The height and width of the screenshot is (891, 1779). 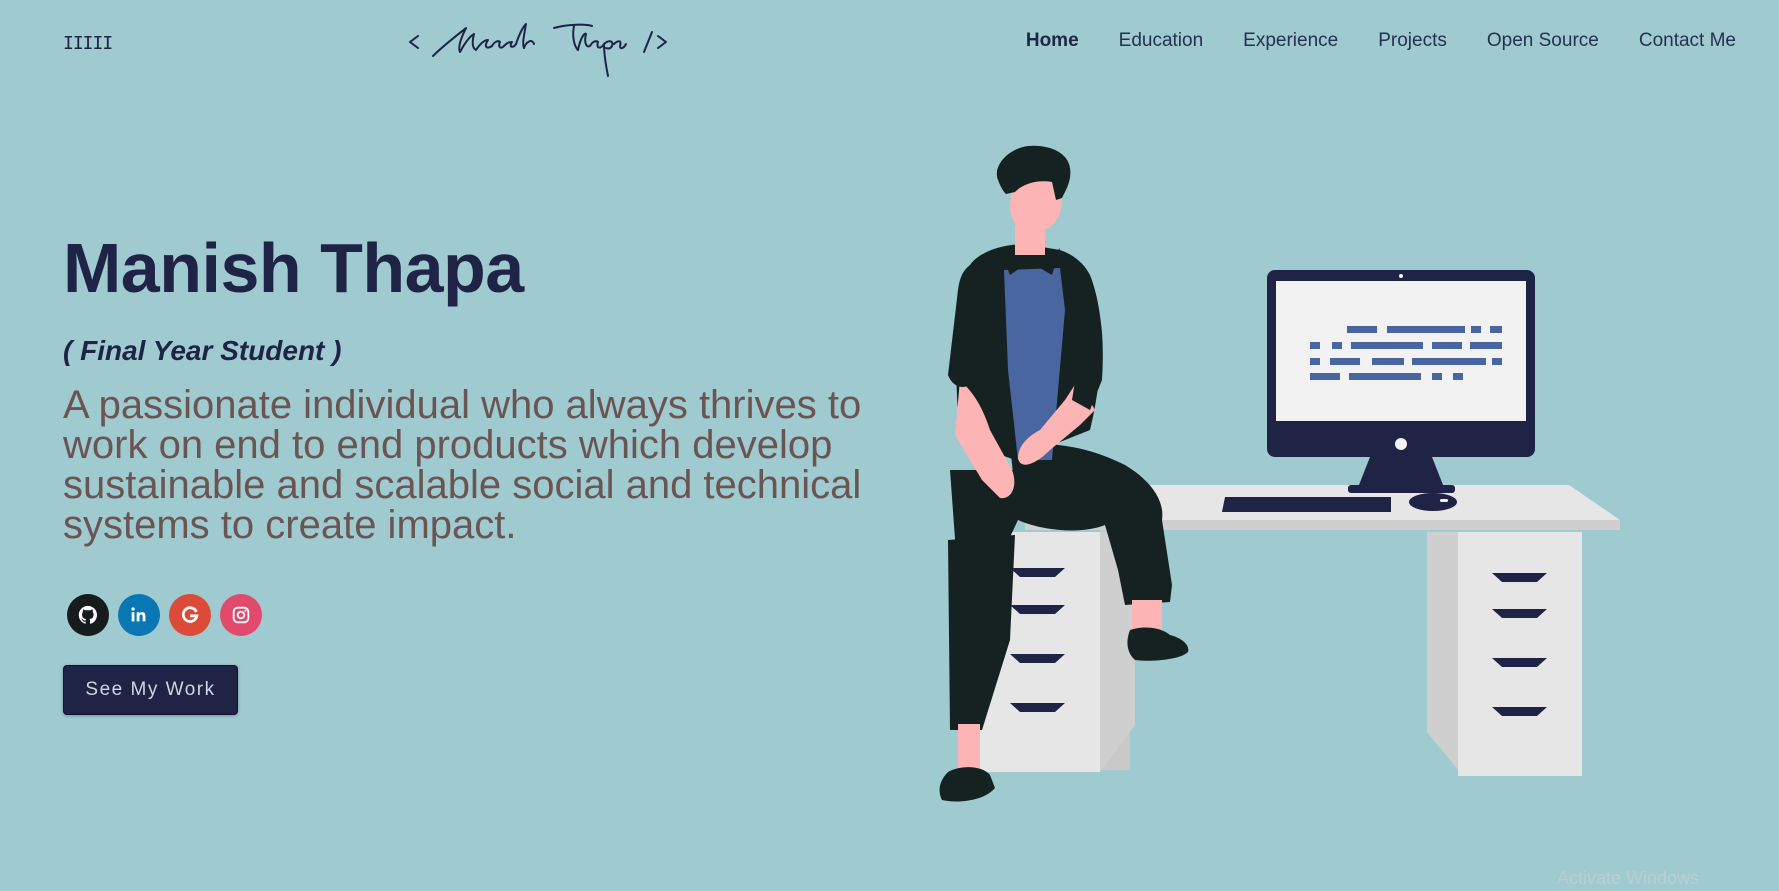 I want to click on signature-logo-icon, so click(x=538, y=50).